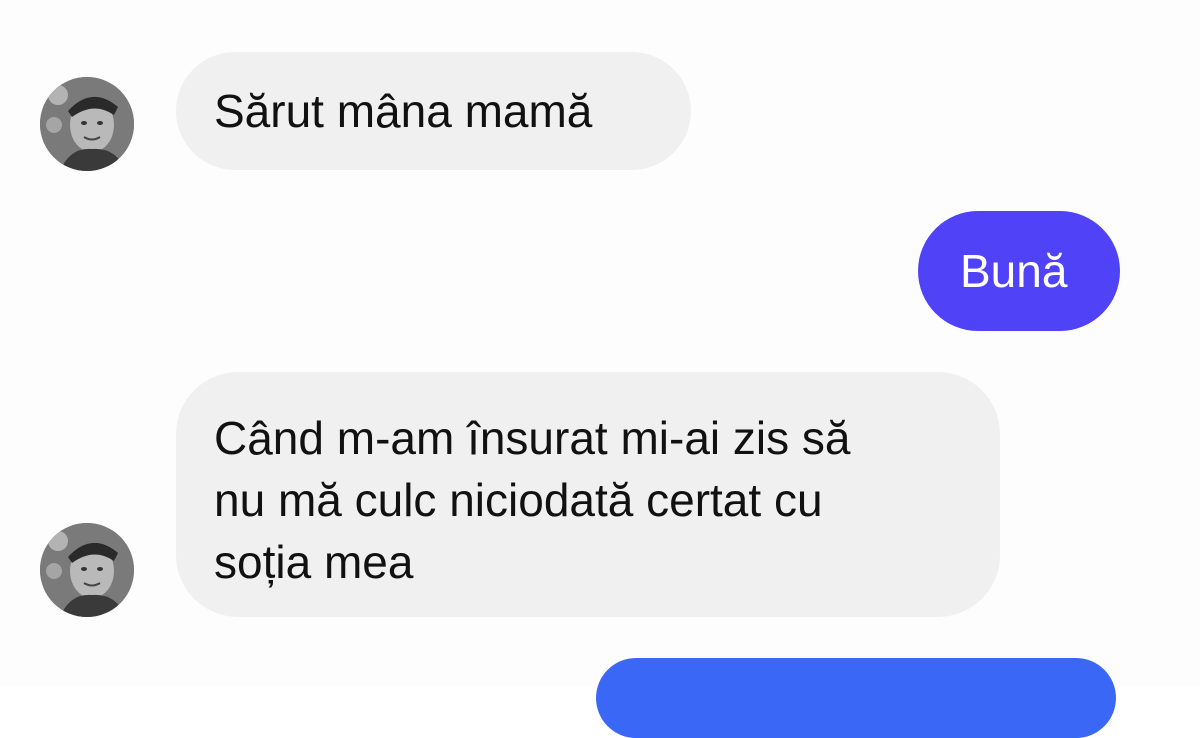 The height and width of the screenshot is (738, 1200). I want to click on message-bubble-incoming: Sărut mâna mamă, so click(433, 111).